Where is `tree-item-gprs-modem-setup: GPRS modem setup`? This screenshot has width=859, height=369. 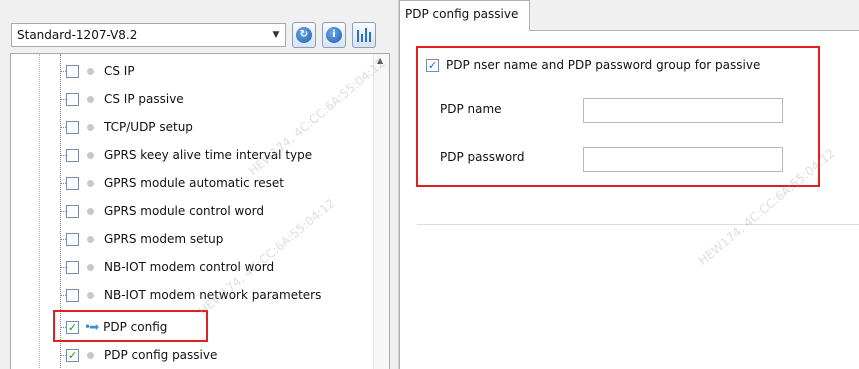 tree-item-gprs-modem-setup: GPRS modem setup is located at coordinates (141, 239).